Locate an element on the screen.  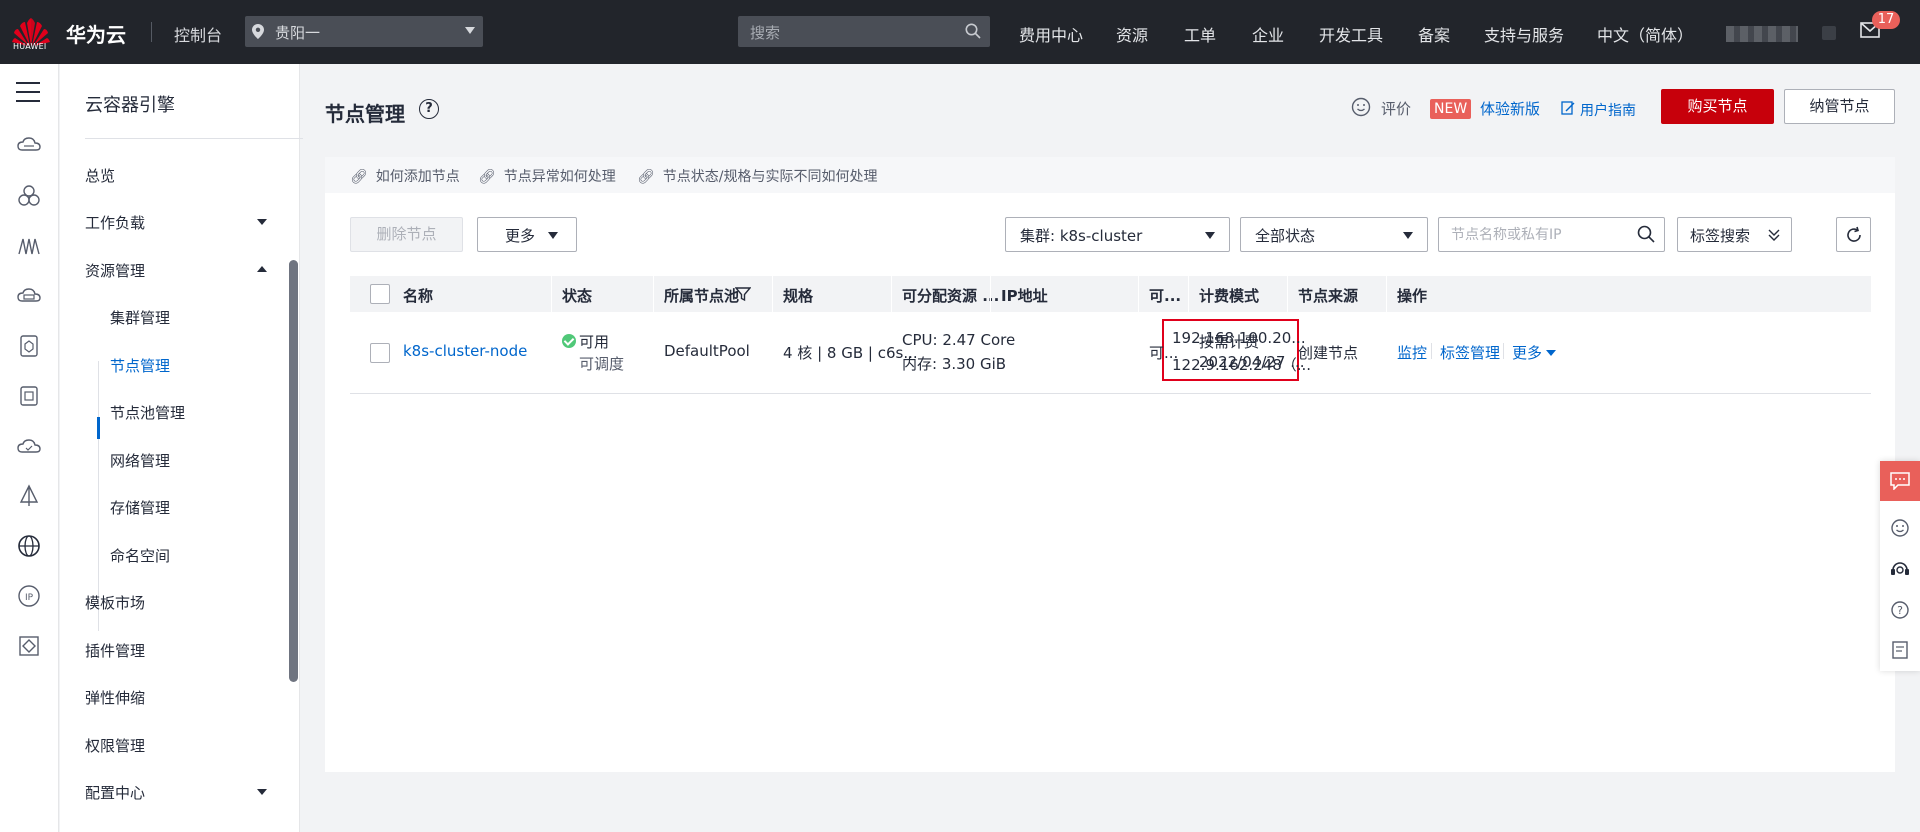
nav-language: 中文（简体） is located at coordinates (1645, 34).